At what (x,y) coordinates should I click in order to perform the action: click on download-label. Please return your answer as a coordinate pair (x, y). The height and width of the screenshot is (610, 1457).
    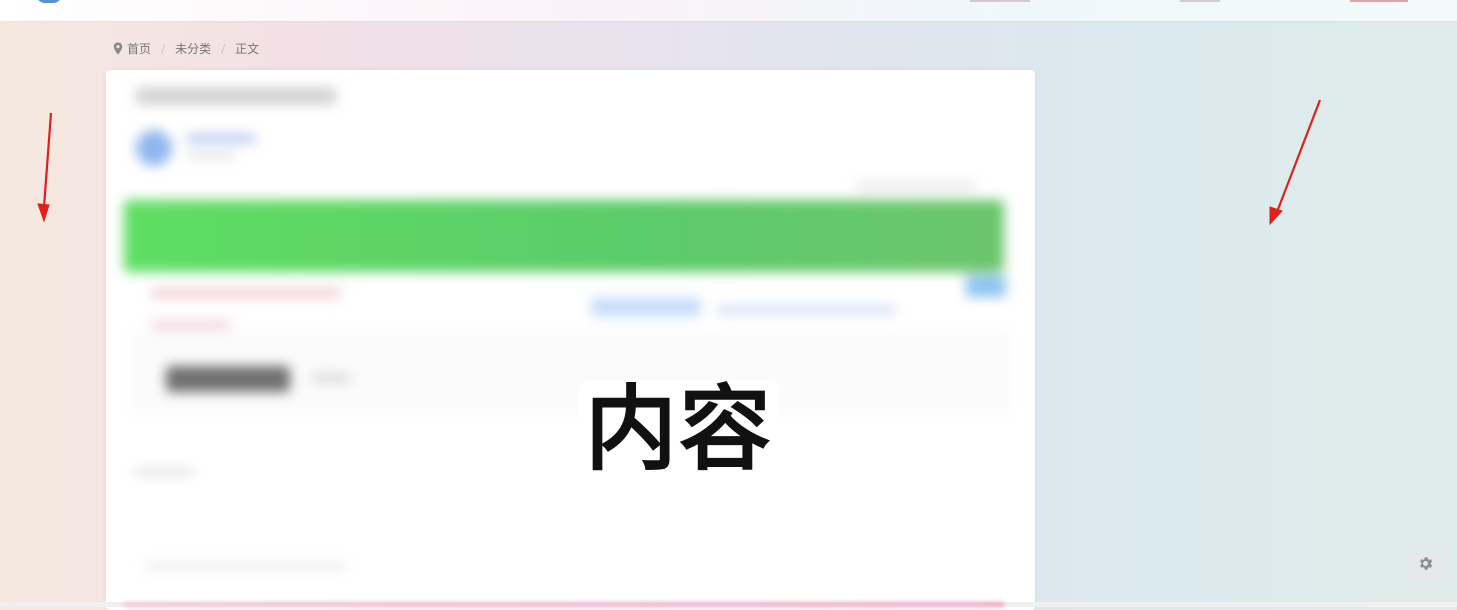
    Looking at the image, I should click on (331, 378).